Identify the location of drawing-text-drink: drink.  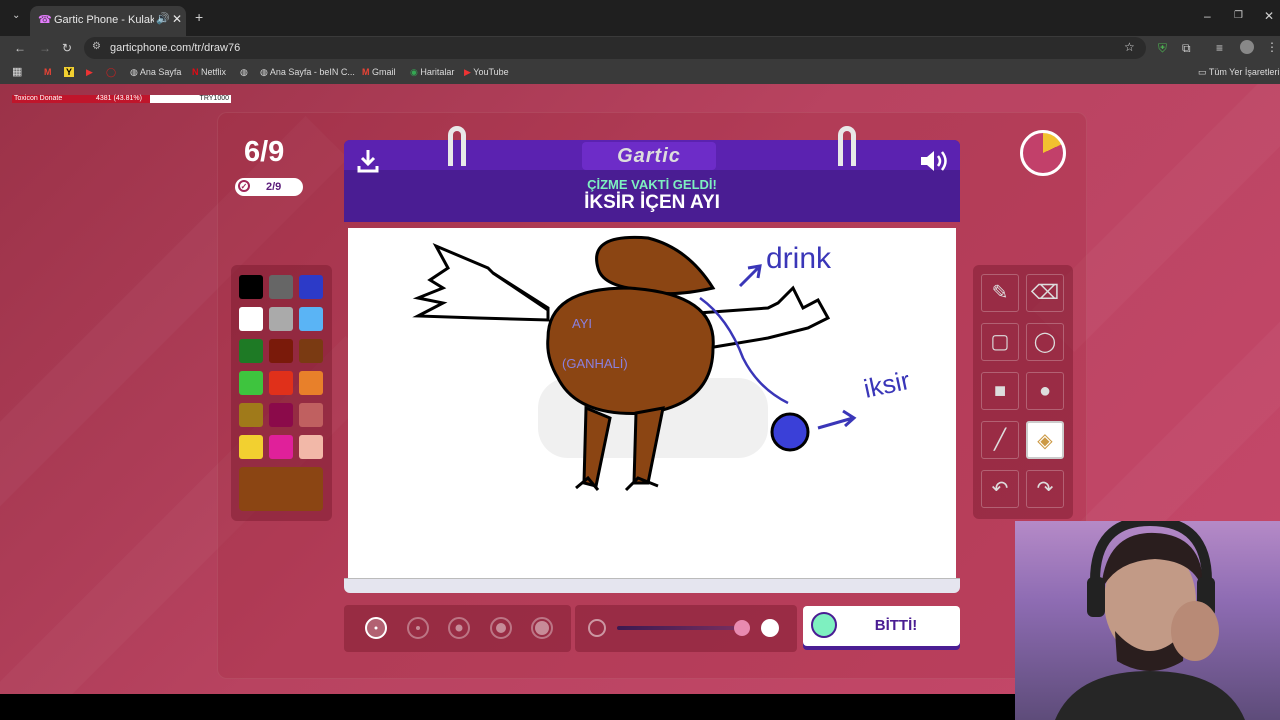
(799, 258).